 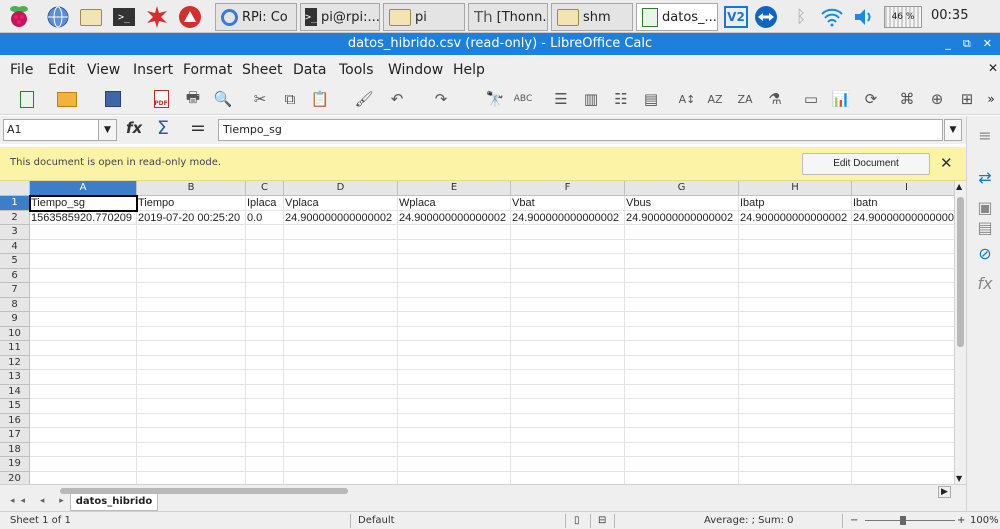 I want to click on special-character-icon: ⌘, so click(x=907, y=99).